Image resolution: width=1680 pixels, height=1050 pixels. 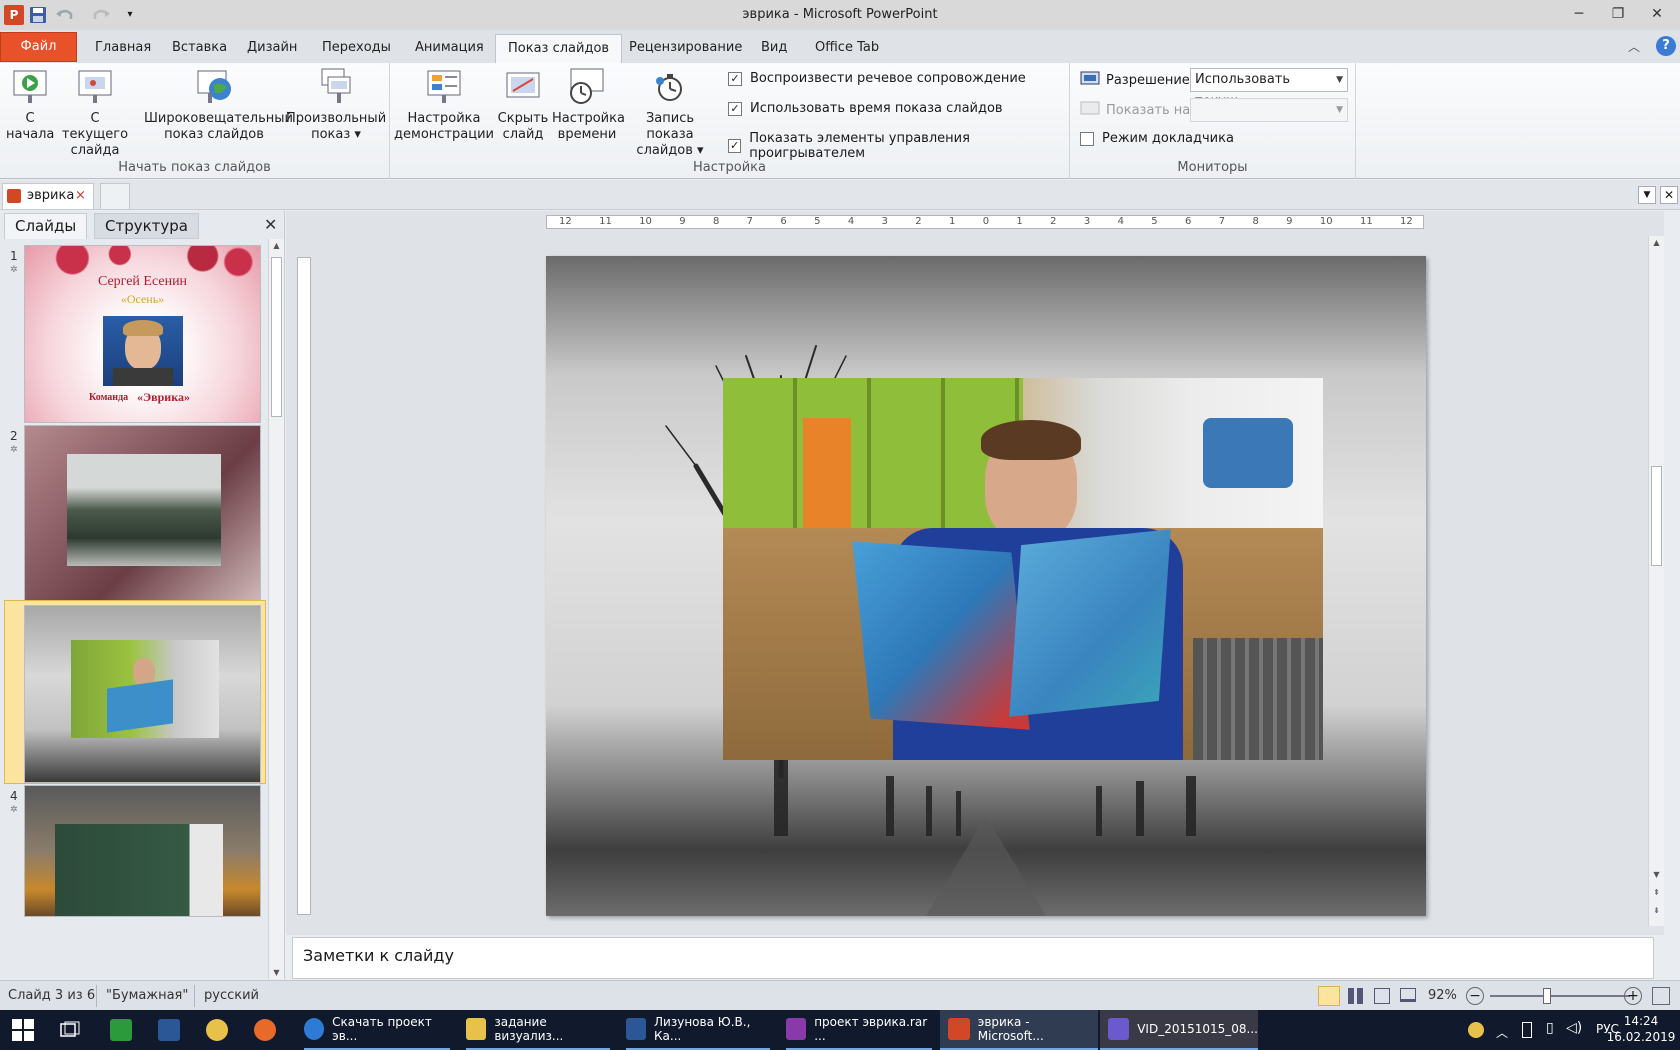 I want to click on tab-home: Главная, so click(x=123, y=49).